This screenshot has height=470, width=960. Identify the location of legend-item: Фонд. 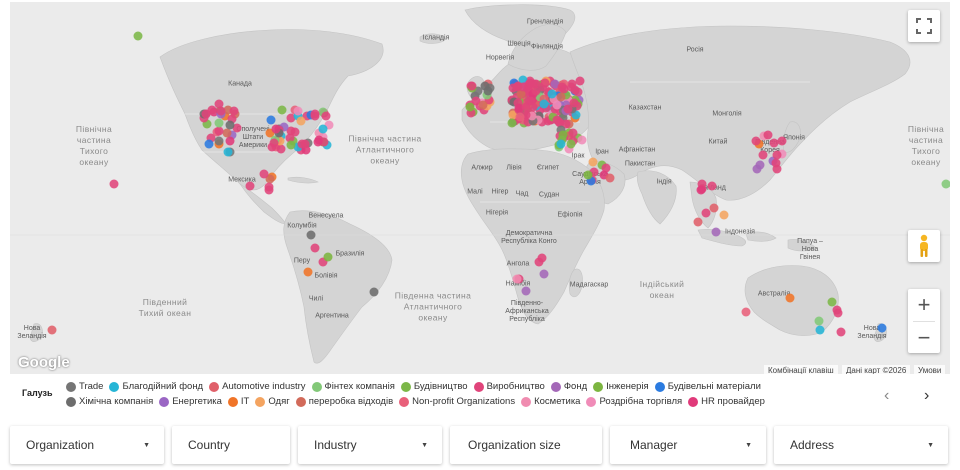
(568, 386).